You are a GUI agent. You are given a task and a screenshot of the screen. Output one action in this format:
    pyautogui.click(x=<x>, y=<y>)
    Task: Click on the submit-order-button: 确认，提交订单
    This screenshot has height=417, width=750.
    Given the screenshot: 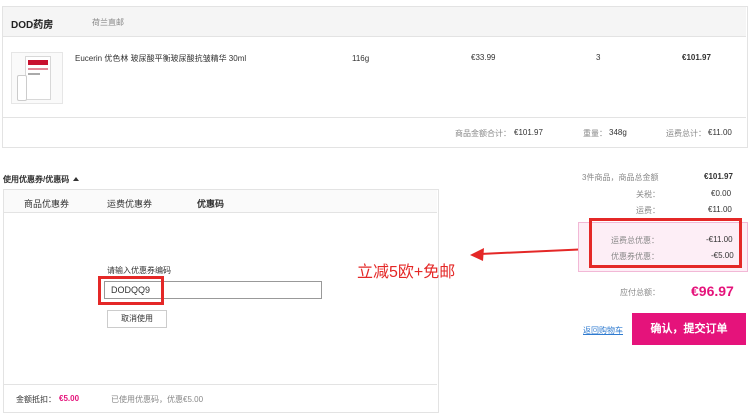 What is the action you would take?
    pyautogui.click(x=689, y=329)
    